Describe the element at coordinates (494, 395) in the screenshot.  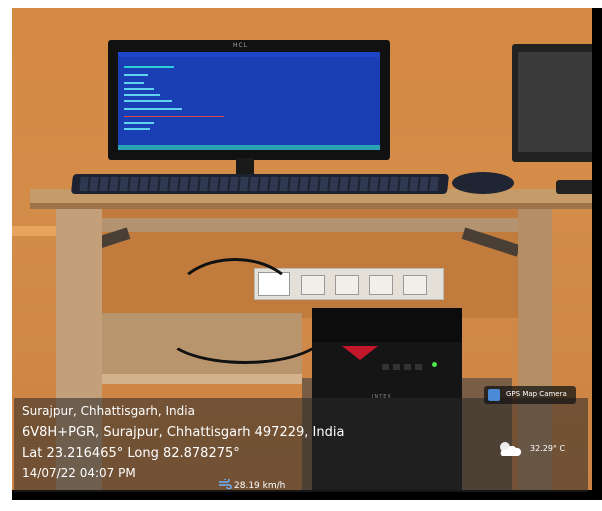
I see `gps-map-camera-icon` at that location.